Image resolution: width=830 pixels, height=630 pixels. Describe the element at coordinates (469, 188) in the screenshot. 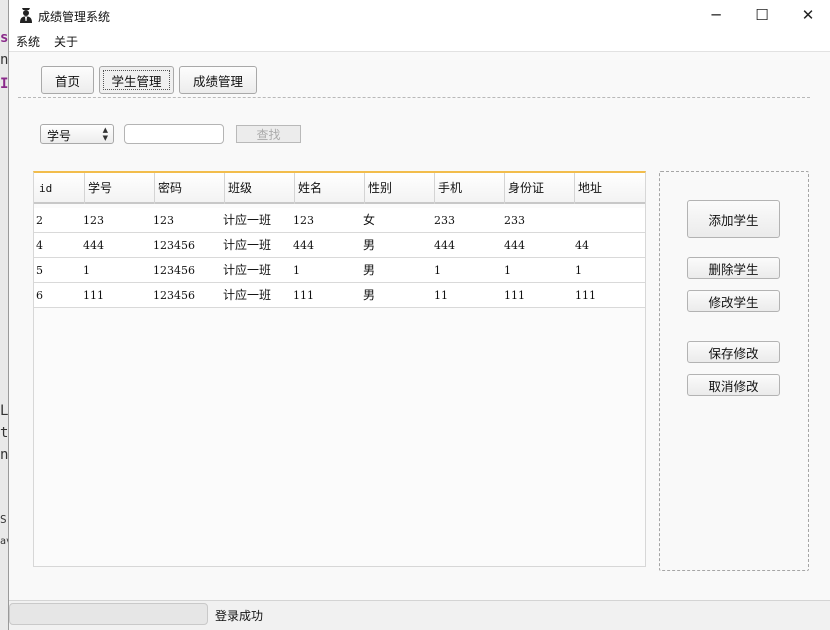

I see `column-header-phone: 手机` at that location.